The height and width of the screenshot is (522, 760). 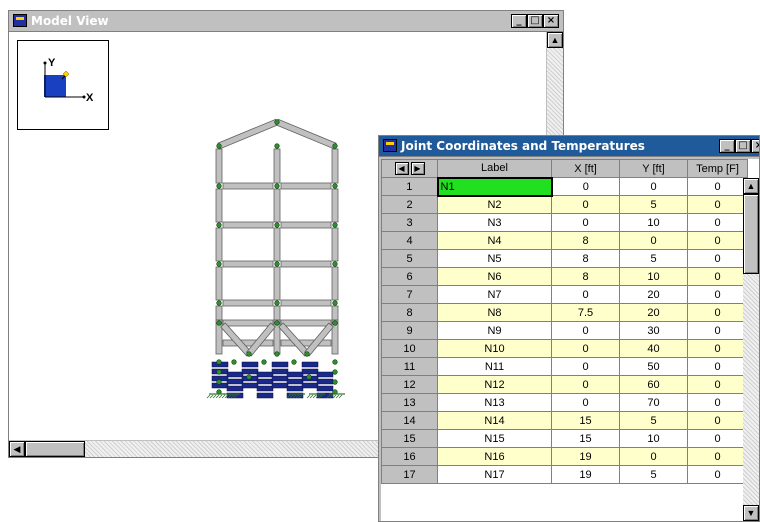 What do you see at coordinates (409, 186) in the screenshot?
I see `row-number: 1` at bounding box center [409, 186].